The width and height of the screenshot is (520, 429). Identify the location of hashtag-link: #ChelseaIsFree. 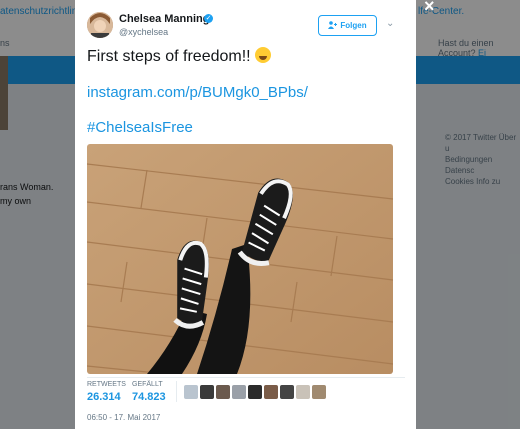
(140, 127).